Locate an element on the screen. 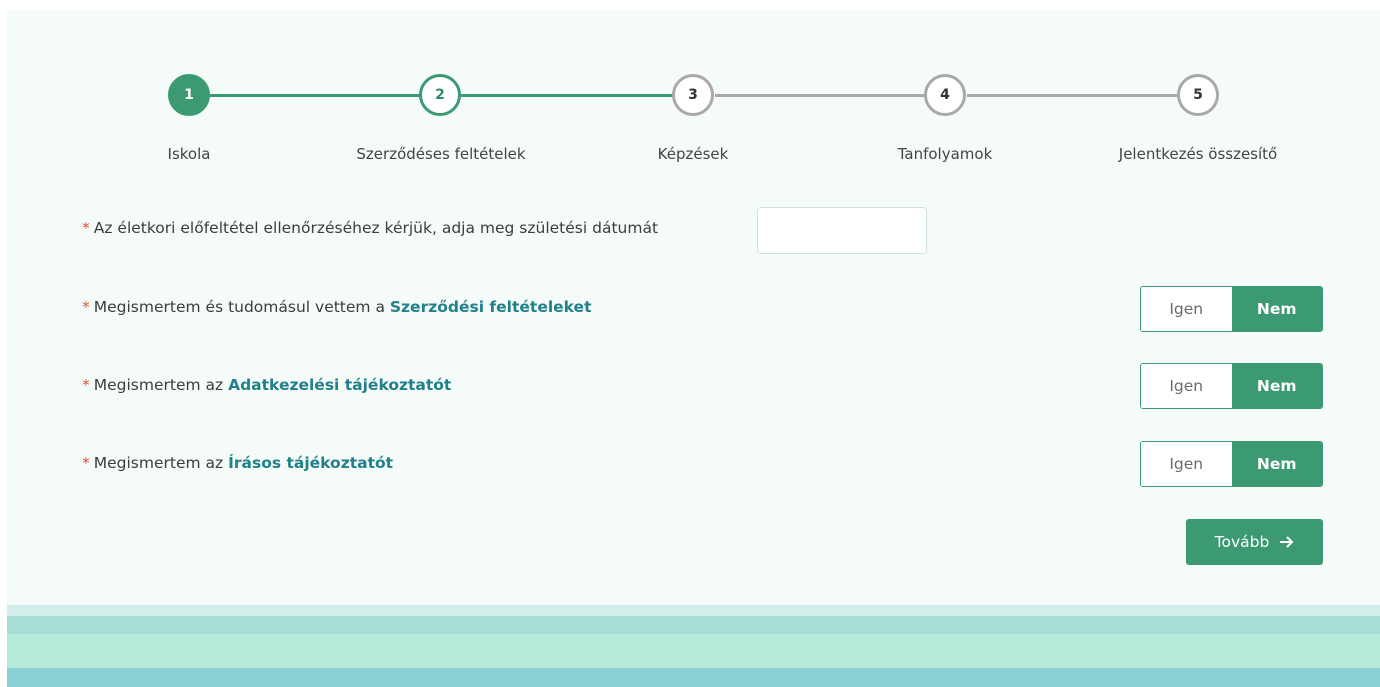  step-4-circle: 4 is located at coordinates (945, 95).